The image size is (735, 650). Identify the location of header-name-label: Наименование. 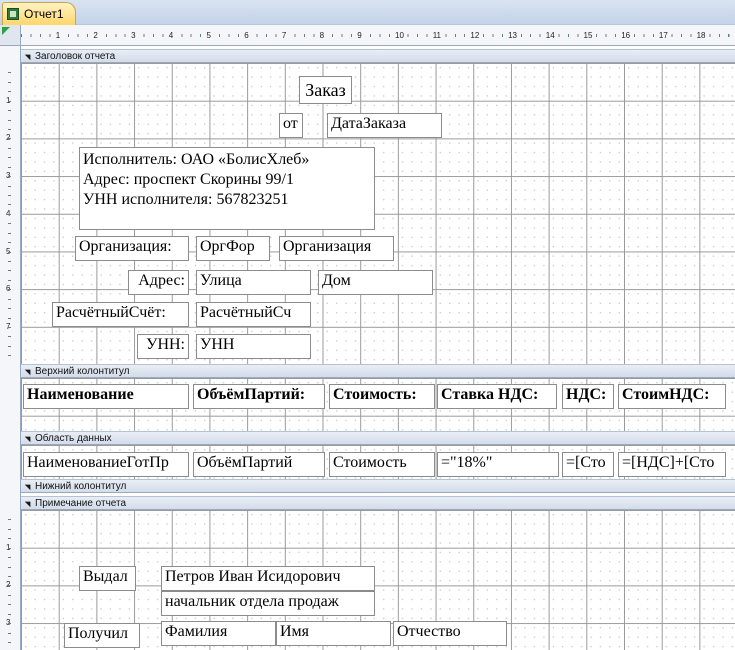
(106, 396).